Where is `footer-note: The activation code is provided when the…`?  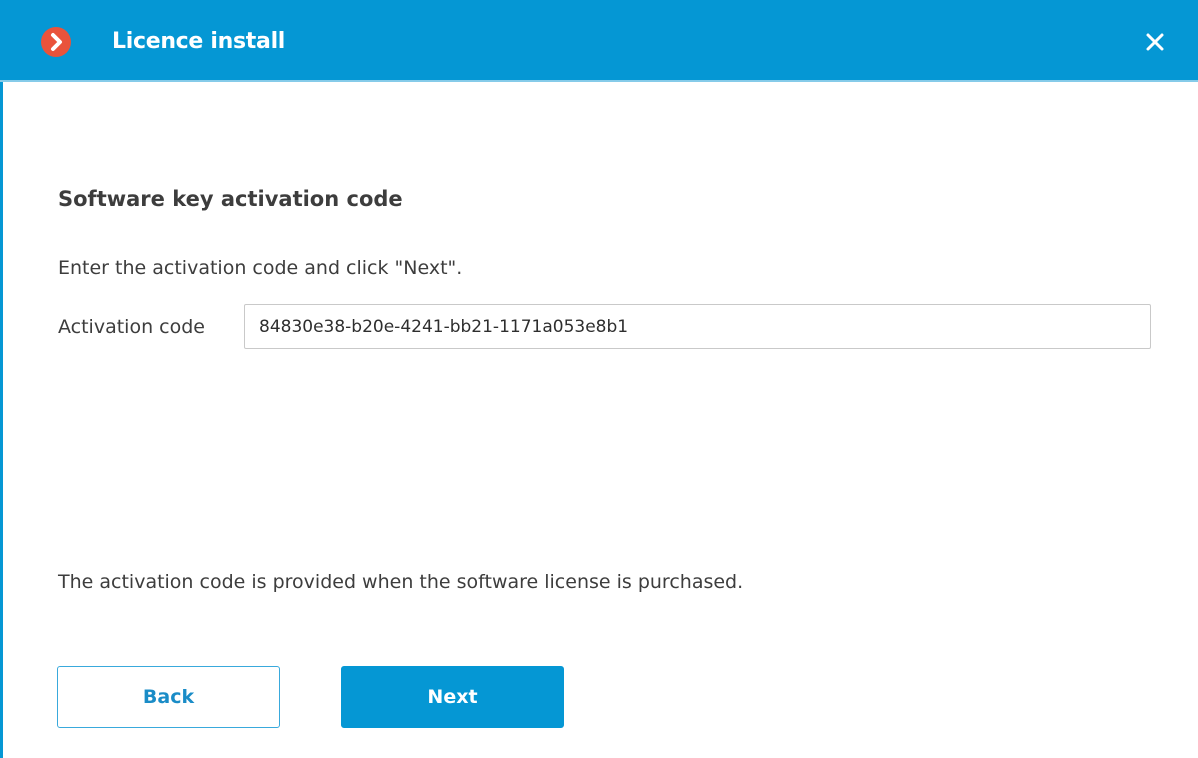 footer-note: The activation code is provided when the… is located at coordinates (401, 582).